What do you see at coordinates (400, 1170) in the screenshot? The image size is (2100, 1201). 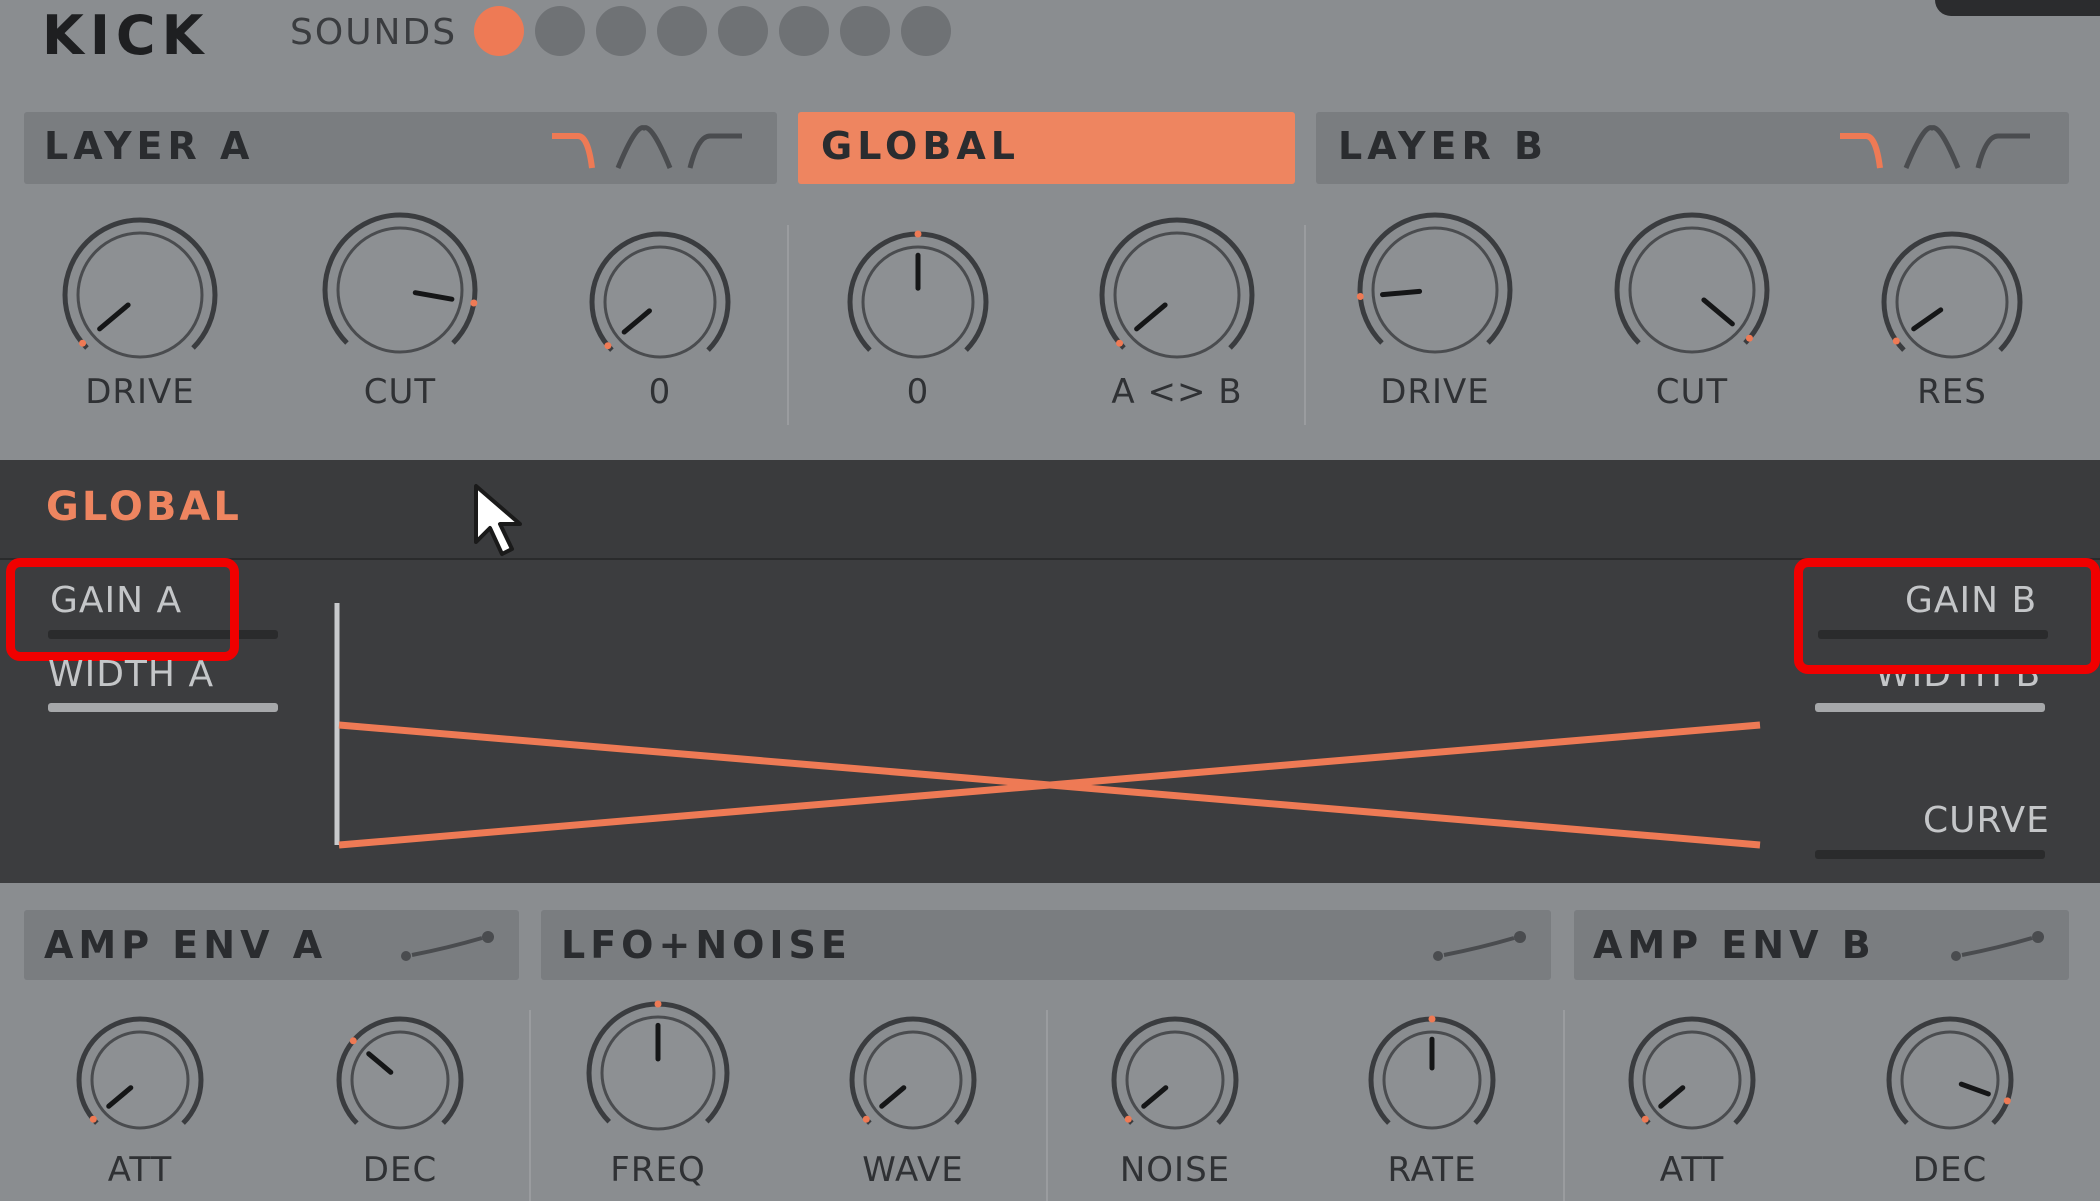 I see `bottom-knob-2-label: DEC` at bounding box center [400, 1170].